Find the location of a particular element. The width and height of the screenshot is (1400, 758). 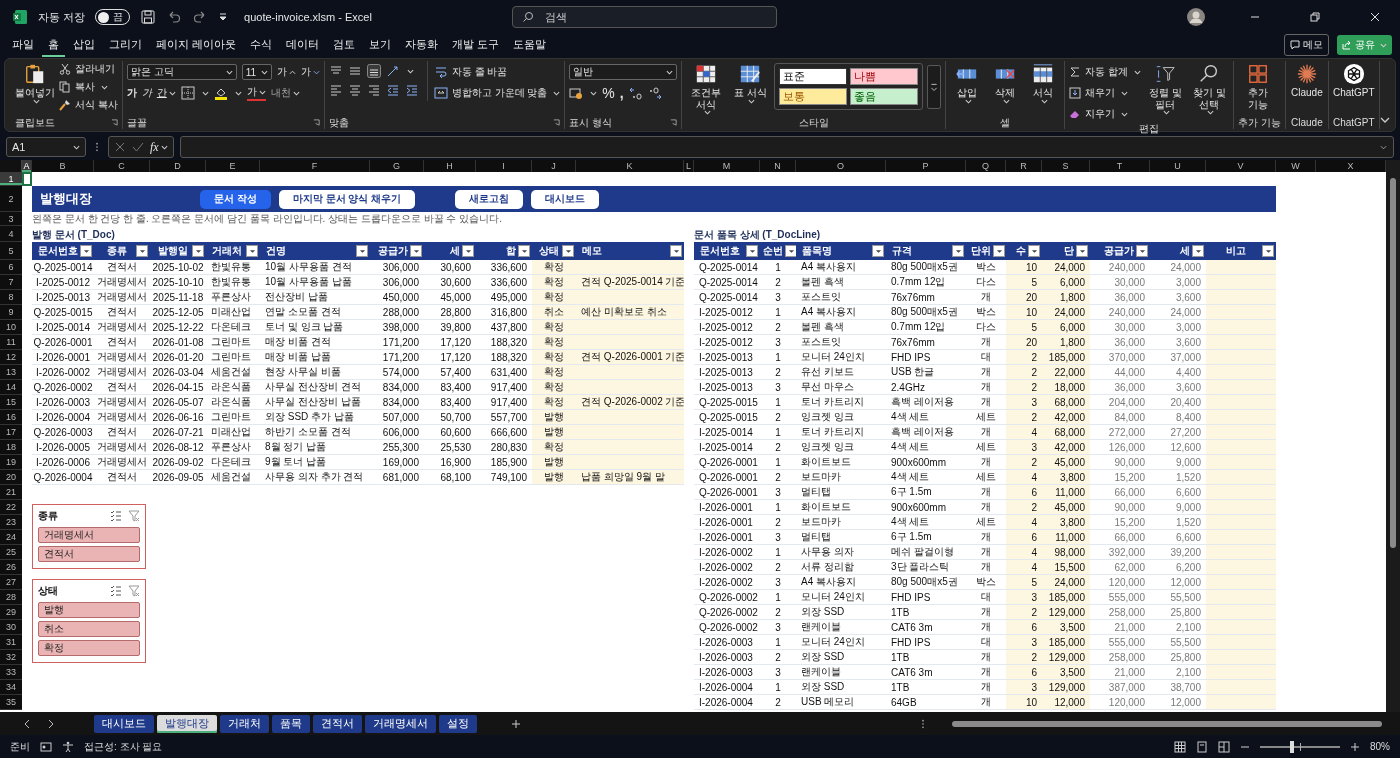

row-number: 25 is located at coordinates (11, 552).